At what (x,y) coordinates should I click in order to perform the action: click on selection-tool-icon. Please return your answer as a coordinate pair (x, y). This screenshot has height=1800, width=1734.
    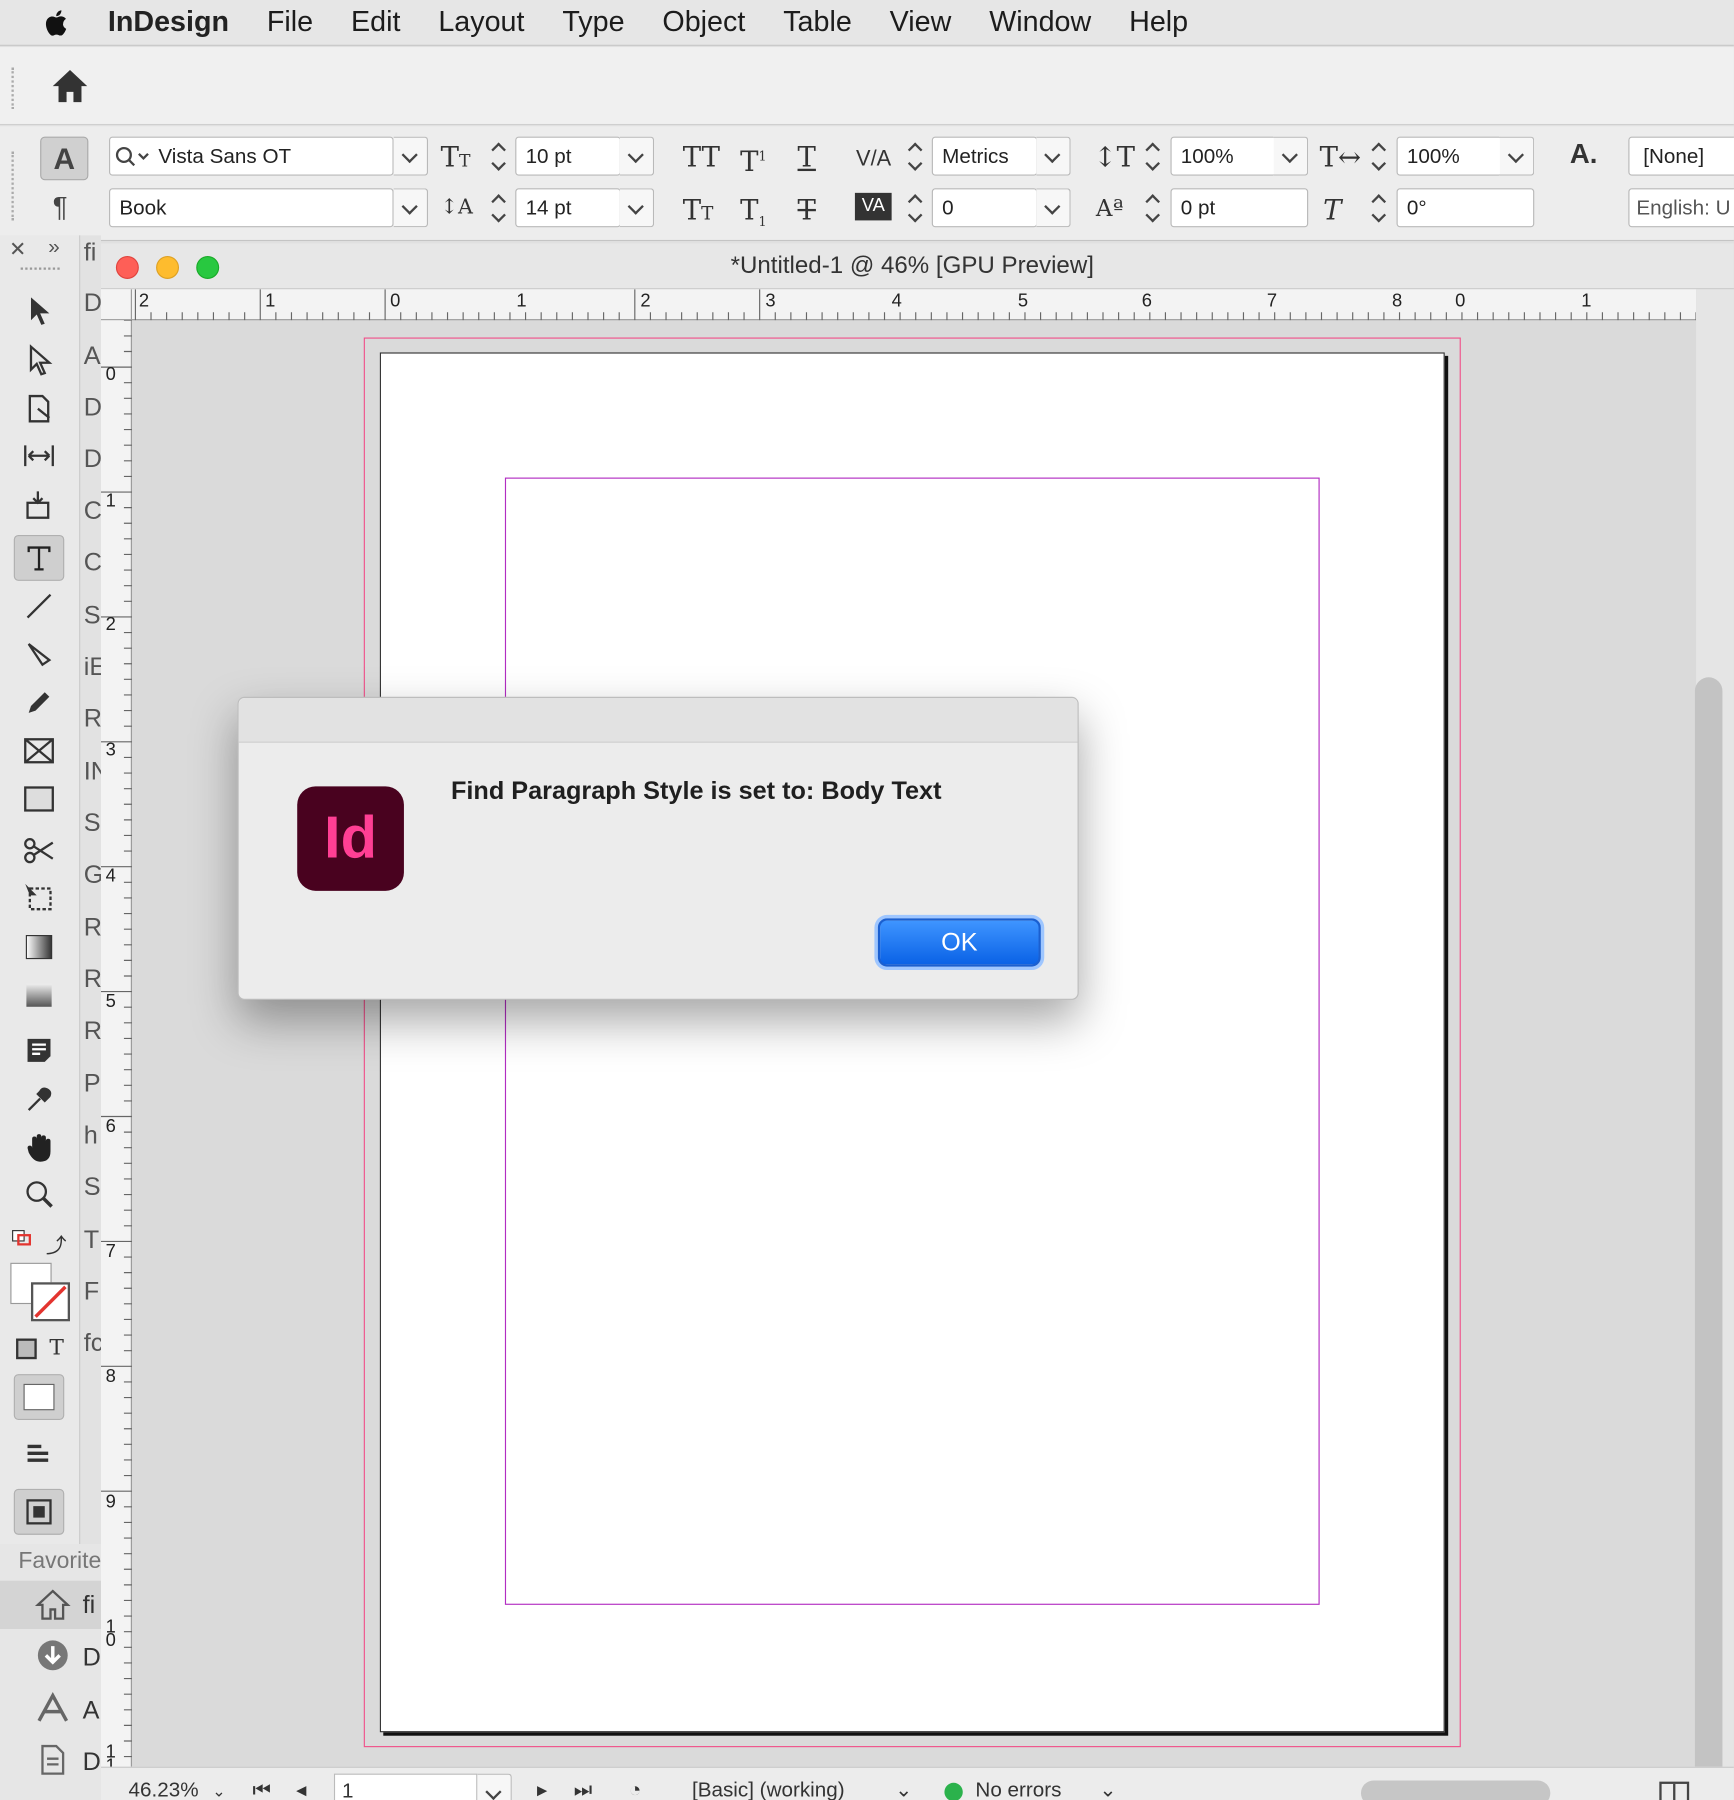
    Looking at the image, I should click on (39, 311).